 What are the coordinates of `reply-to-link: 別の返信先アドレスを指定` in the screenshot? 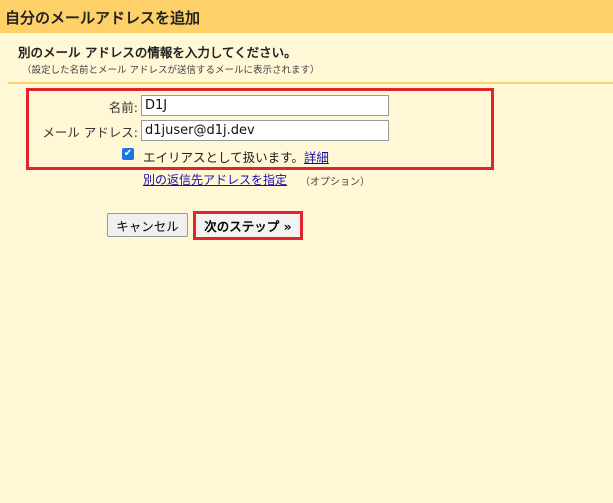 It's located at (215, 179).